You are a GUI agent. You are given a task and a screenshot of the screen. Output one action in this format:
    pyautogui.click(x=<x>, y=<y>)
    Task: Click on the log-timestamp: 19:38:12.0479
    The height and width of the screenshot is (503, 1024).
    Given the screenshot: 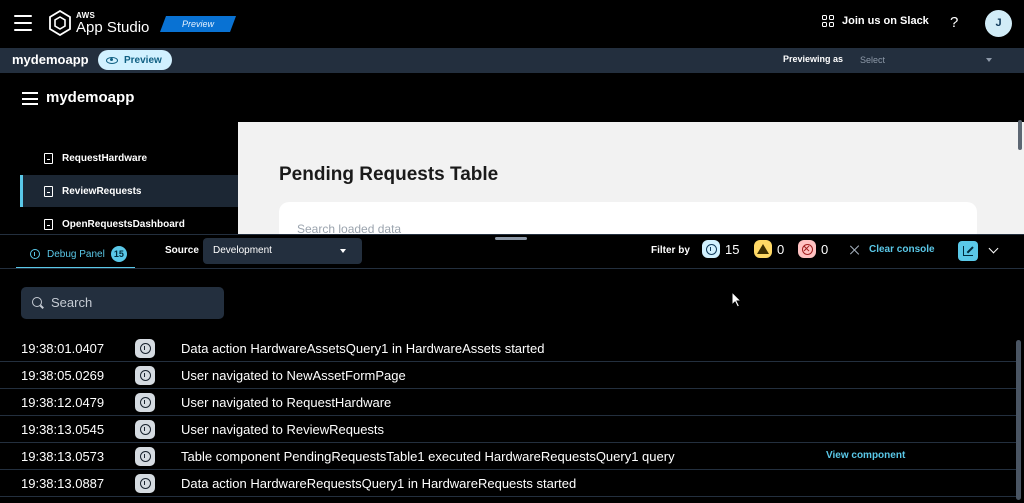 What is the action you would take?
    pyautogui.click(x=63, y=402)
    